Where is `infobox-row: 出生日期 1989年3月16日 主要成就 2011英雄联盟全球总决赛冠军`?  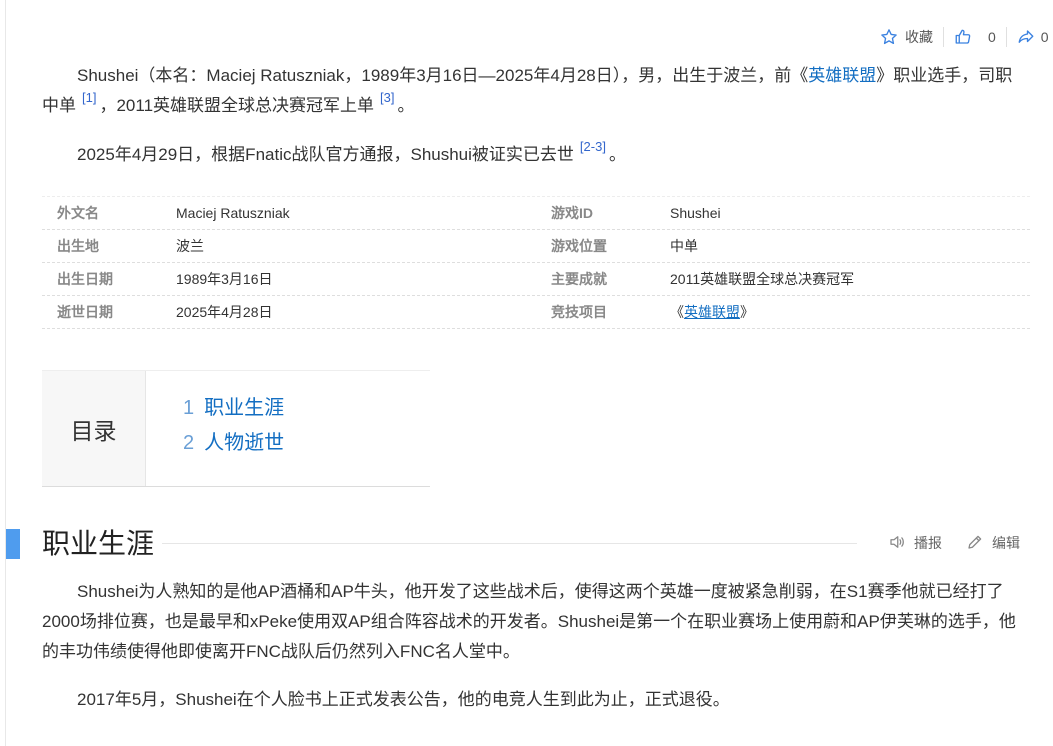
infobox-row: 出生日期 1989年3月16日 主要成就 2011英雄联盟全球总决赛冠军 is located at coordinates (536, 279).